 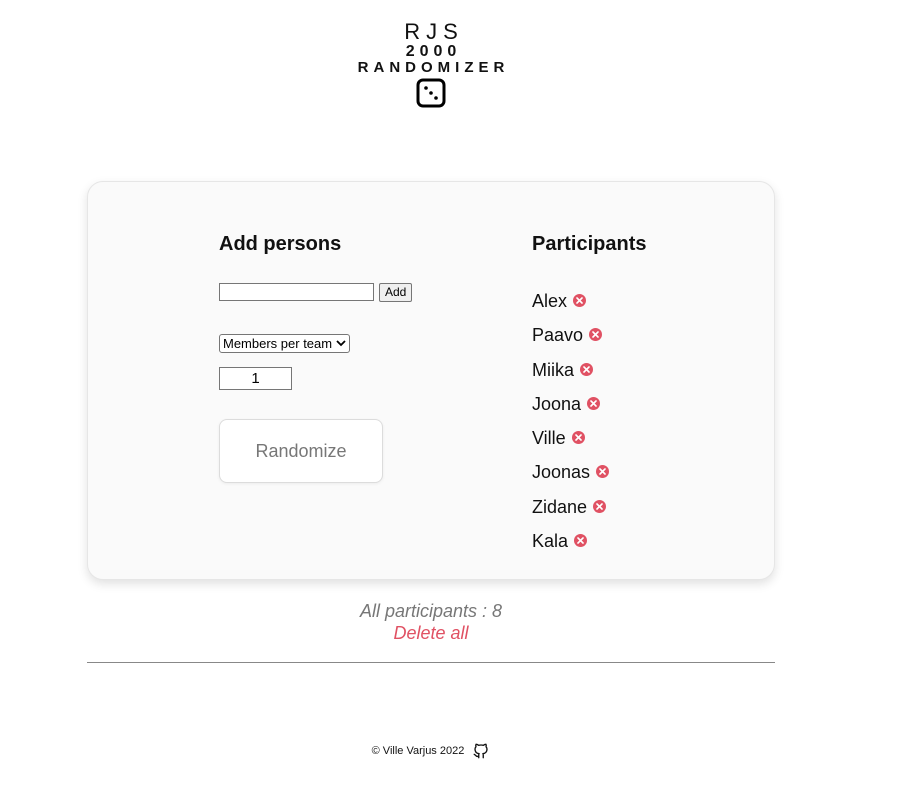 What do you see at coordinates (553, 369) in the screenshot?
I see `participant-name: Miika` at bounding box center [553, 369].